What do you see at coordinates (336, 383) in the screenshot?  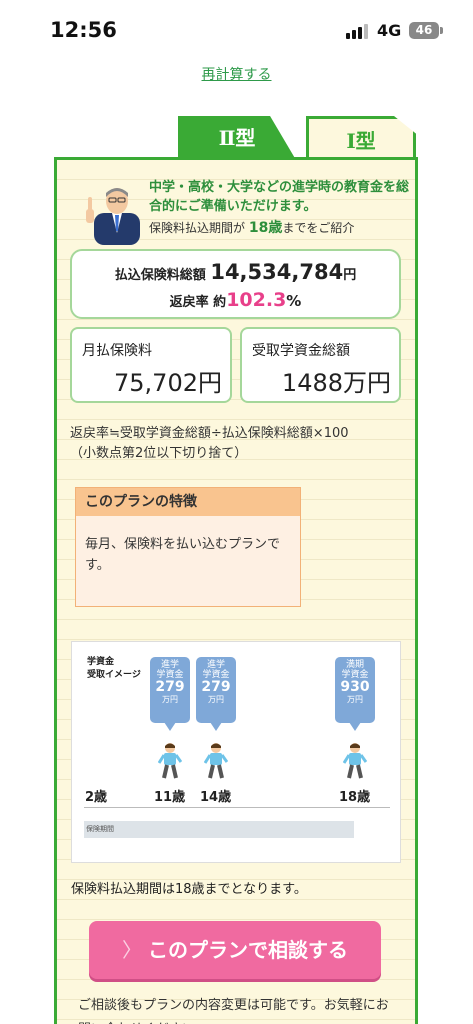 I see `total-benefit-value: 1488万円` at bounding box center [336, 383].